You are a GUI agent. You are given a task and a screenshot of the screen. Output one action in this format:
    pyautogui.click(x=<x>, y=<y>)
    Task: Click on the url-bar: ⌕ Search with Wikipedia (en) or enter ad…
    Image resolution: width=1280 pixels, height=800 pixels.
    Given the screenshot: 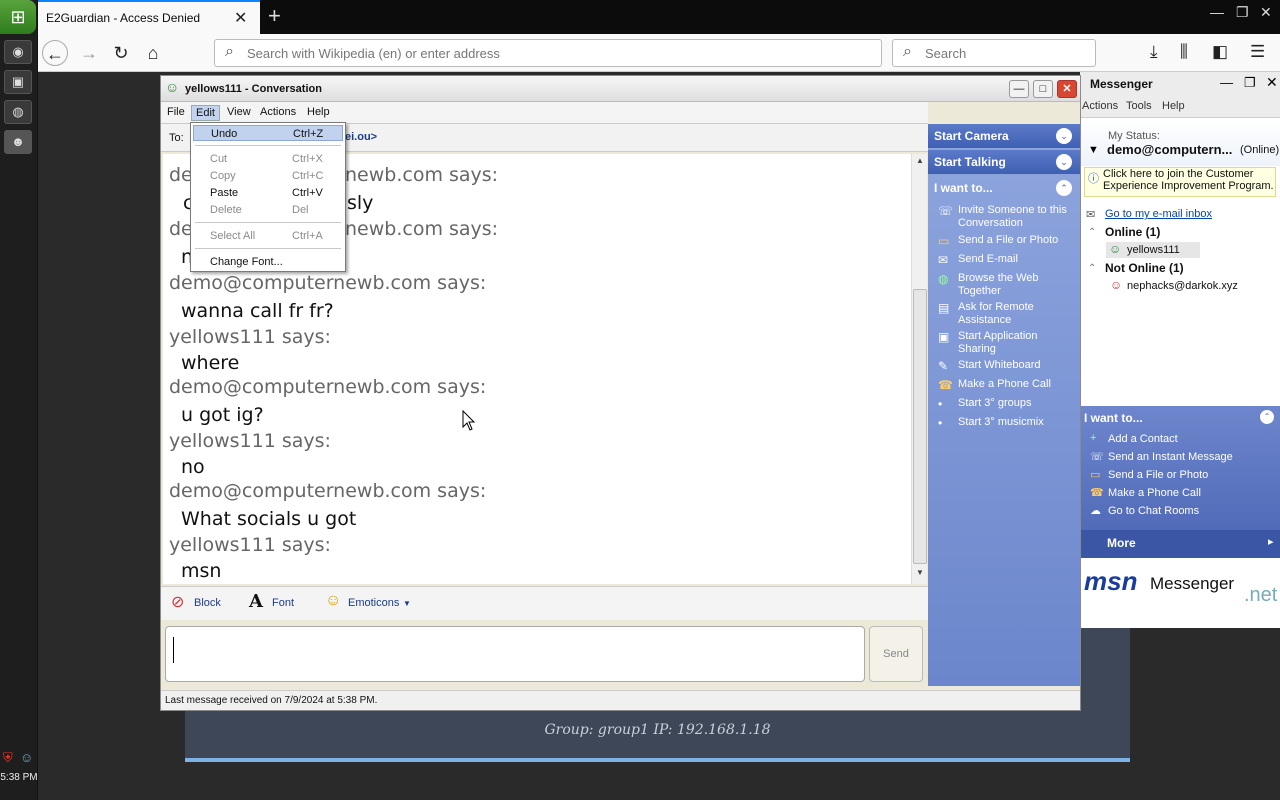 What is the action you would take?
    pyautogui.click(x=548, y=53)
    